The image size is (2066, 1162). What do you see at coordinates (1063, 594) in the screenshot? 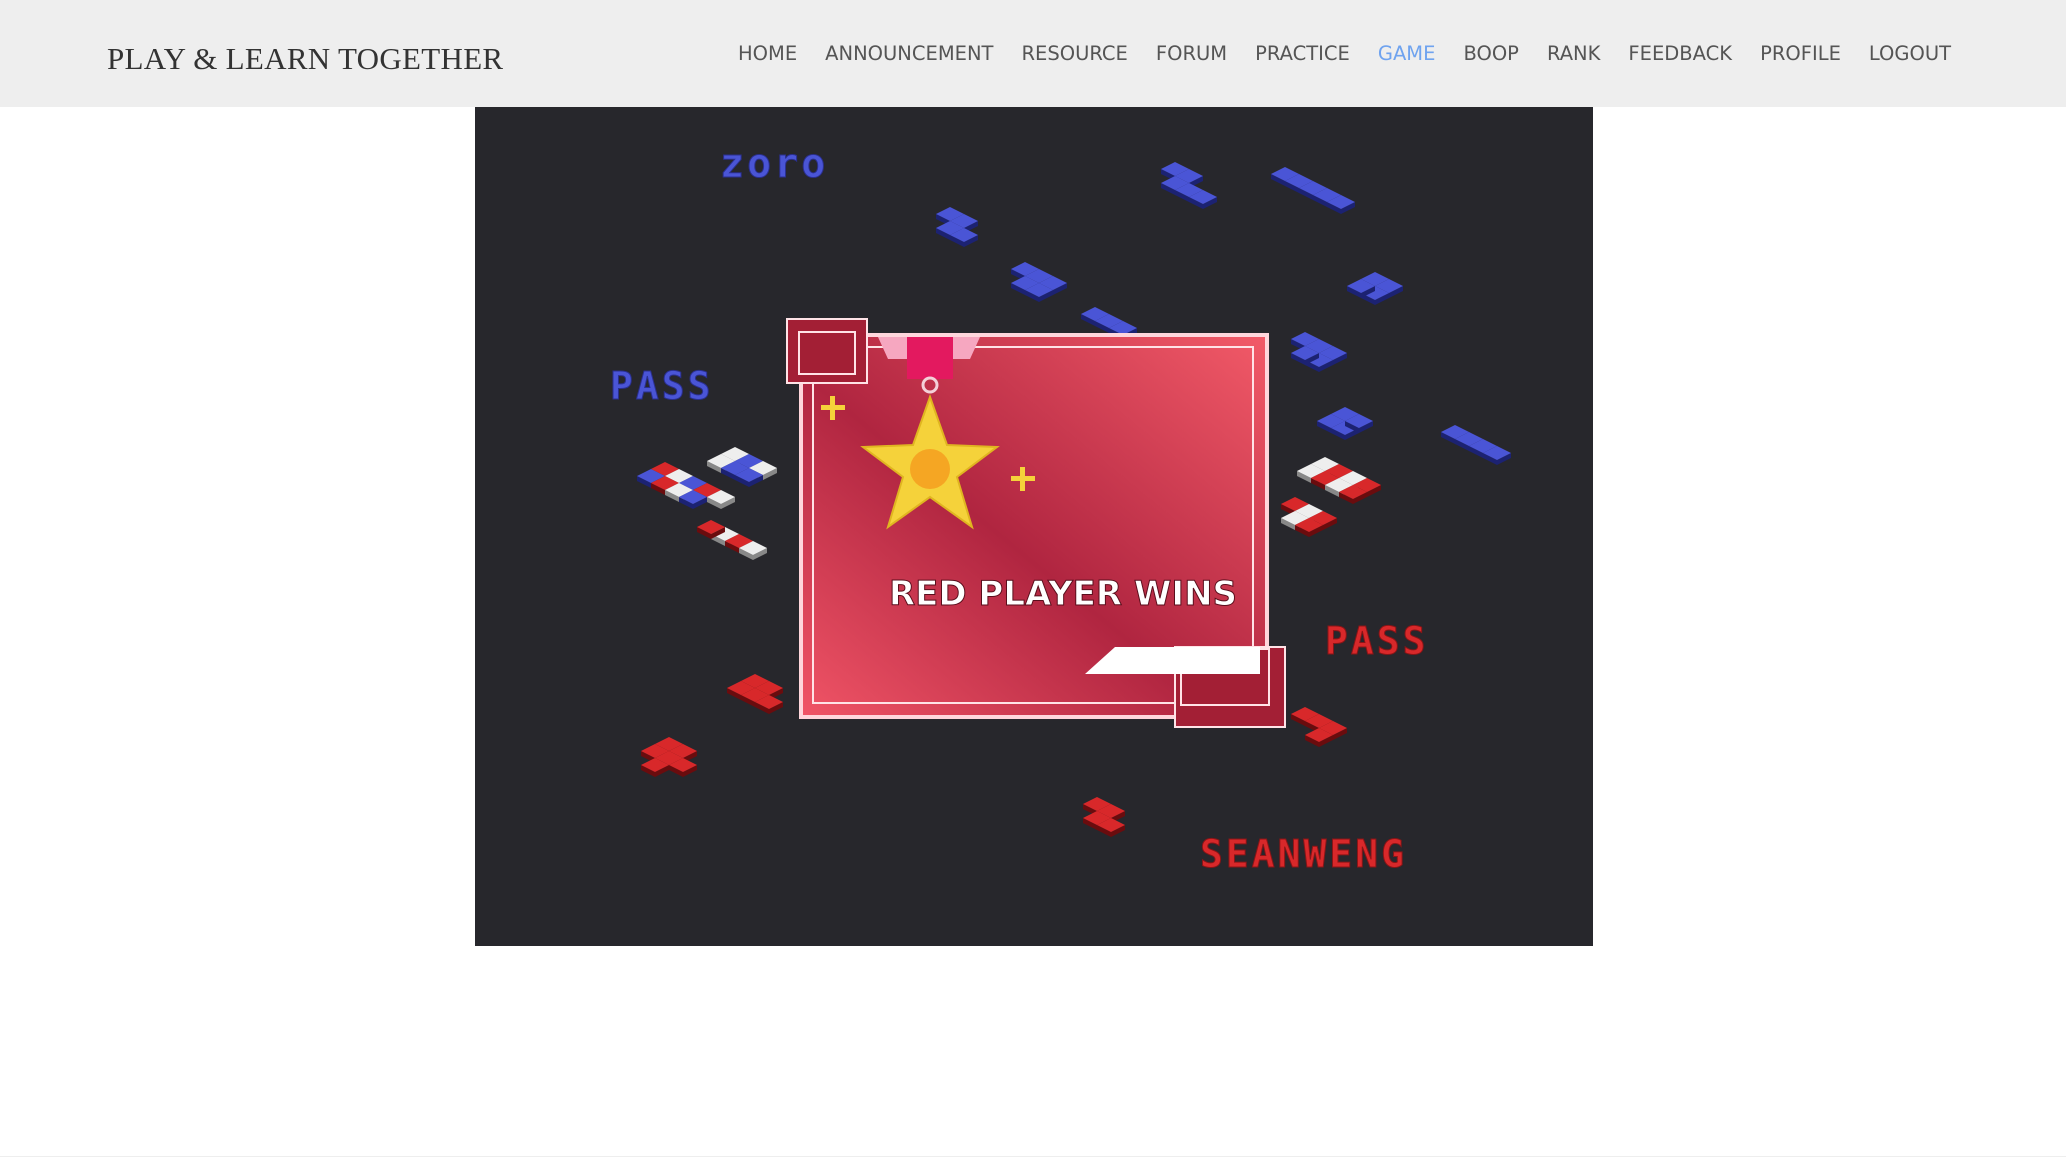
I see `winner-text: RED PLAYER WINS` at bounding box center [1063, 594].